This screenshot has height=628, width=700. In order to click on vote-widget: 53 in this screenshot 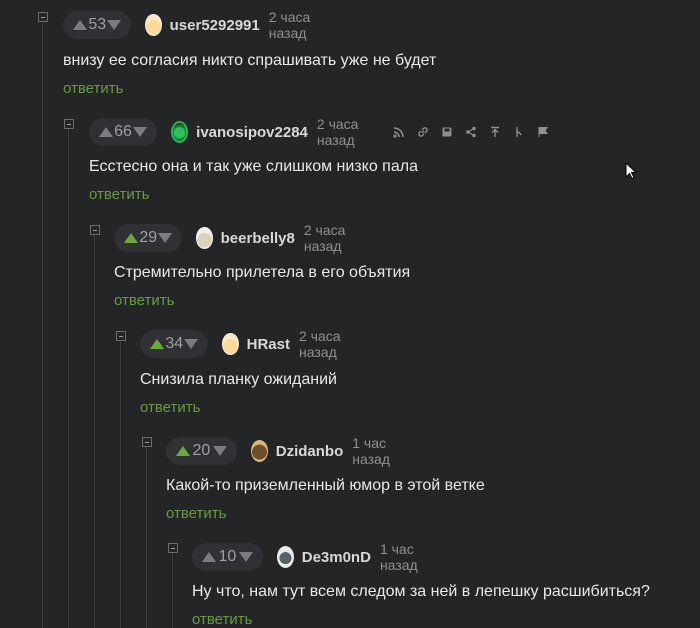, I will do `click(97, 25)`.